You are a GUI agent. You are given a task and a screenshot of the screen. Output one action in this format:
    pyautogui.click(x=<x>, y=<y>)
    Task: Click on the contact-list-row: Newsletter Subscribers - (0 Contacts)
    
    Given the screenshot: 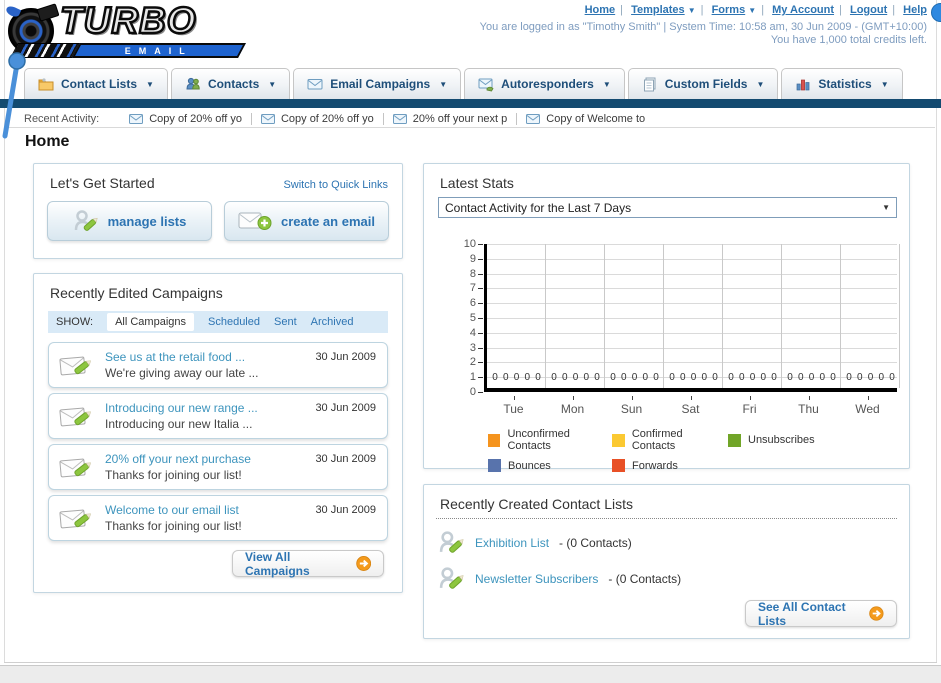 What is the action you would take?
    pyautogui.click(x=559, y=578)
    